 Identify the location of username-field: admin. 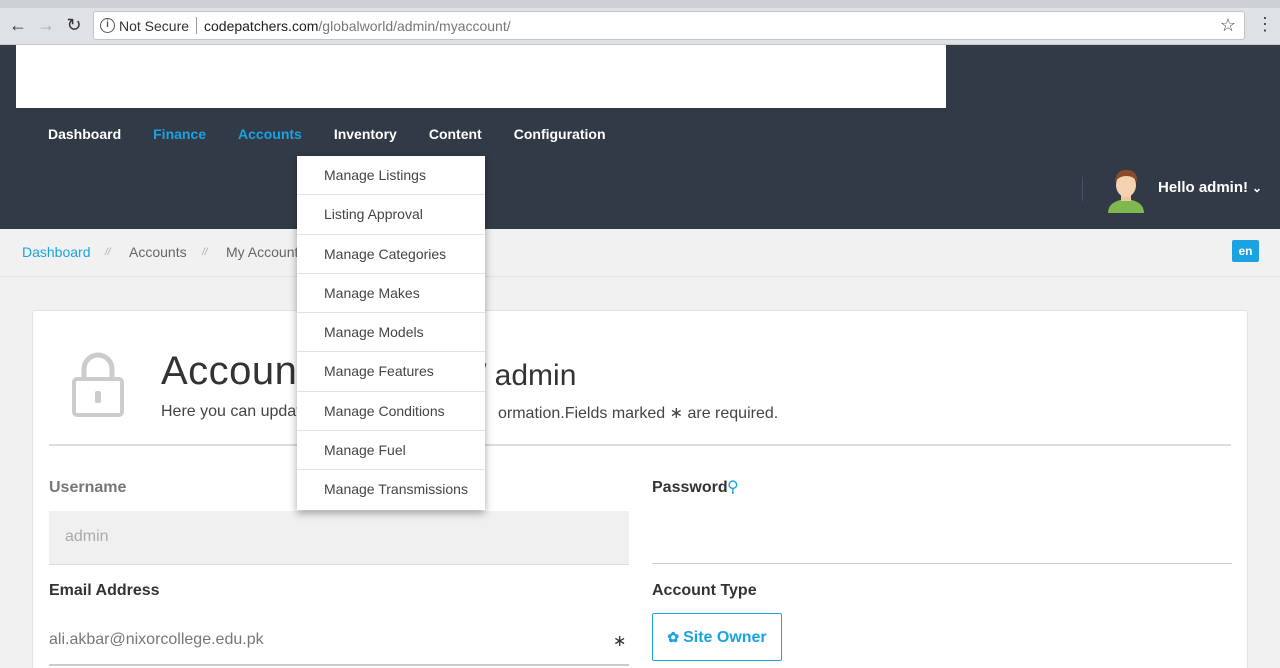
(339, 538).